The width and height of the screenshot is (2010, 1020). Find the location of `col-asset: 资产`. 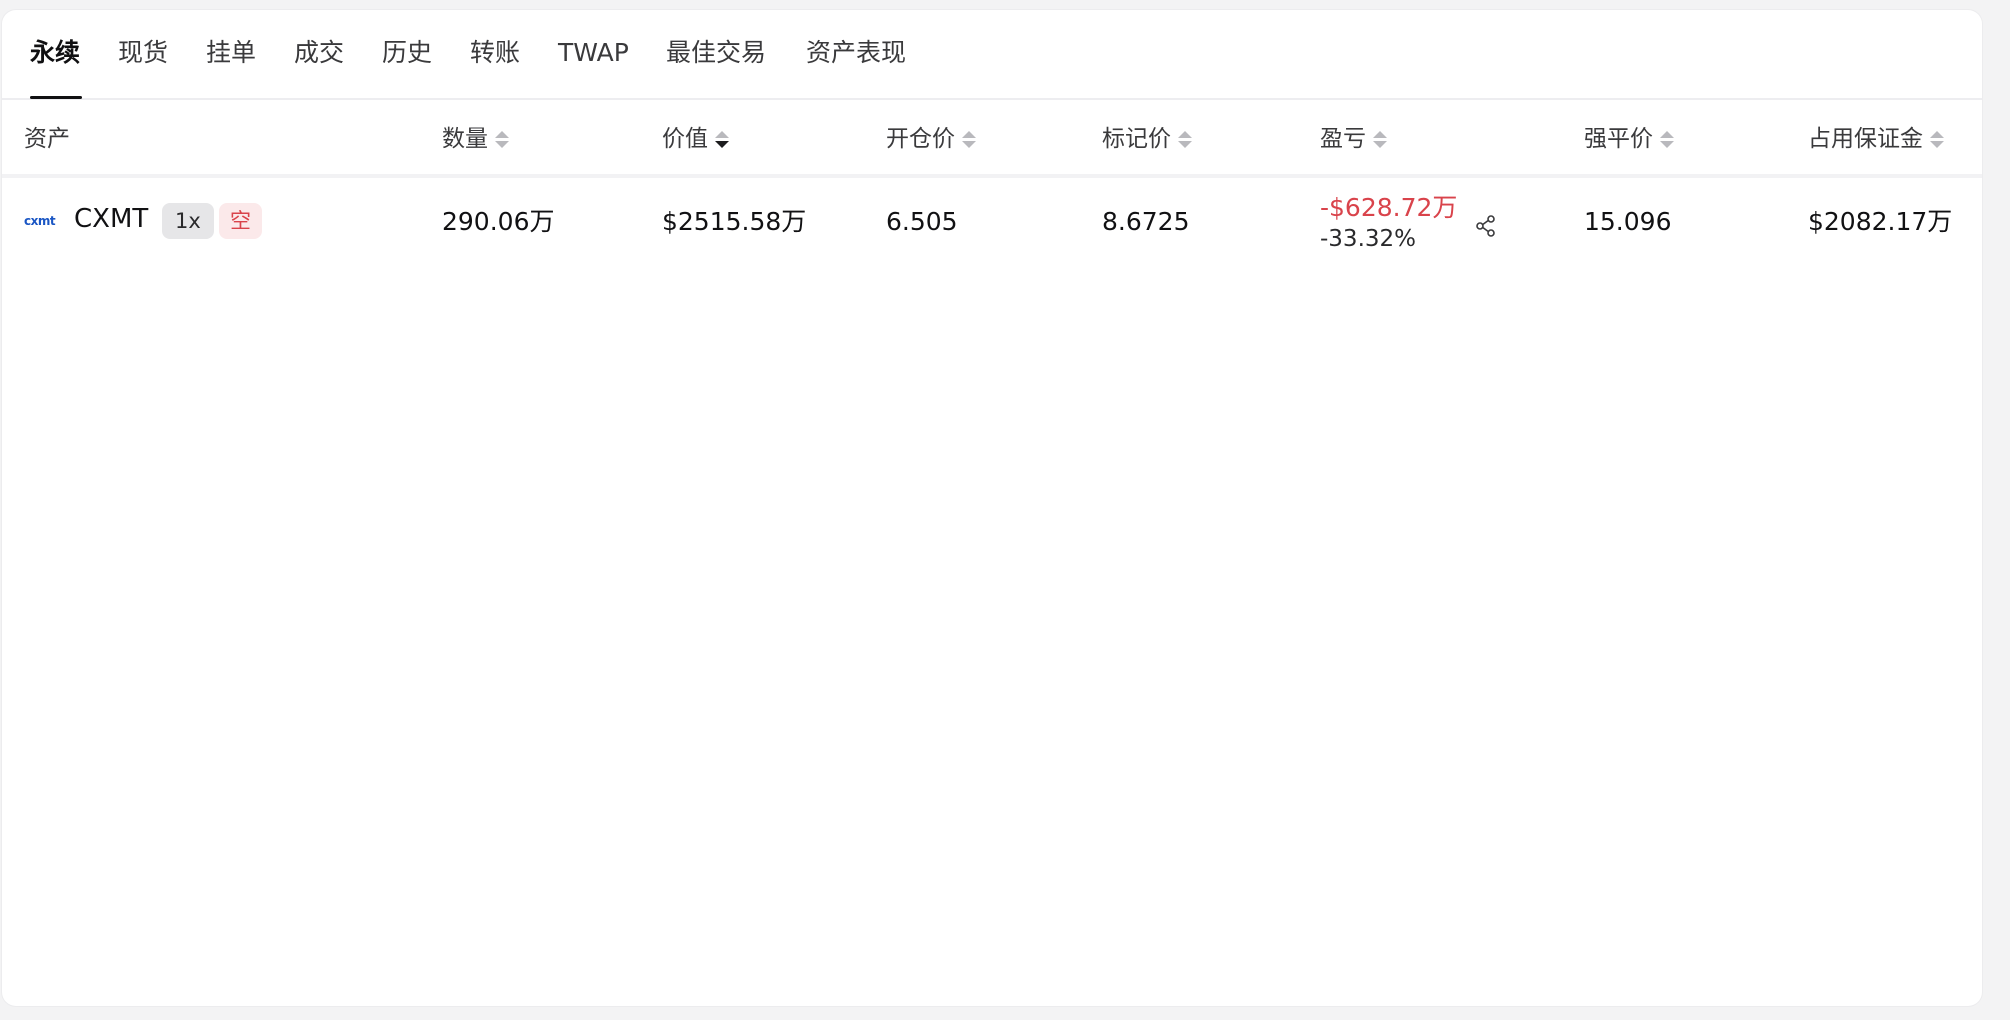

col-asset: 资产 is located at coordinates (47, 139).